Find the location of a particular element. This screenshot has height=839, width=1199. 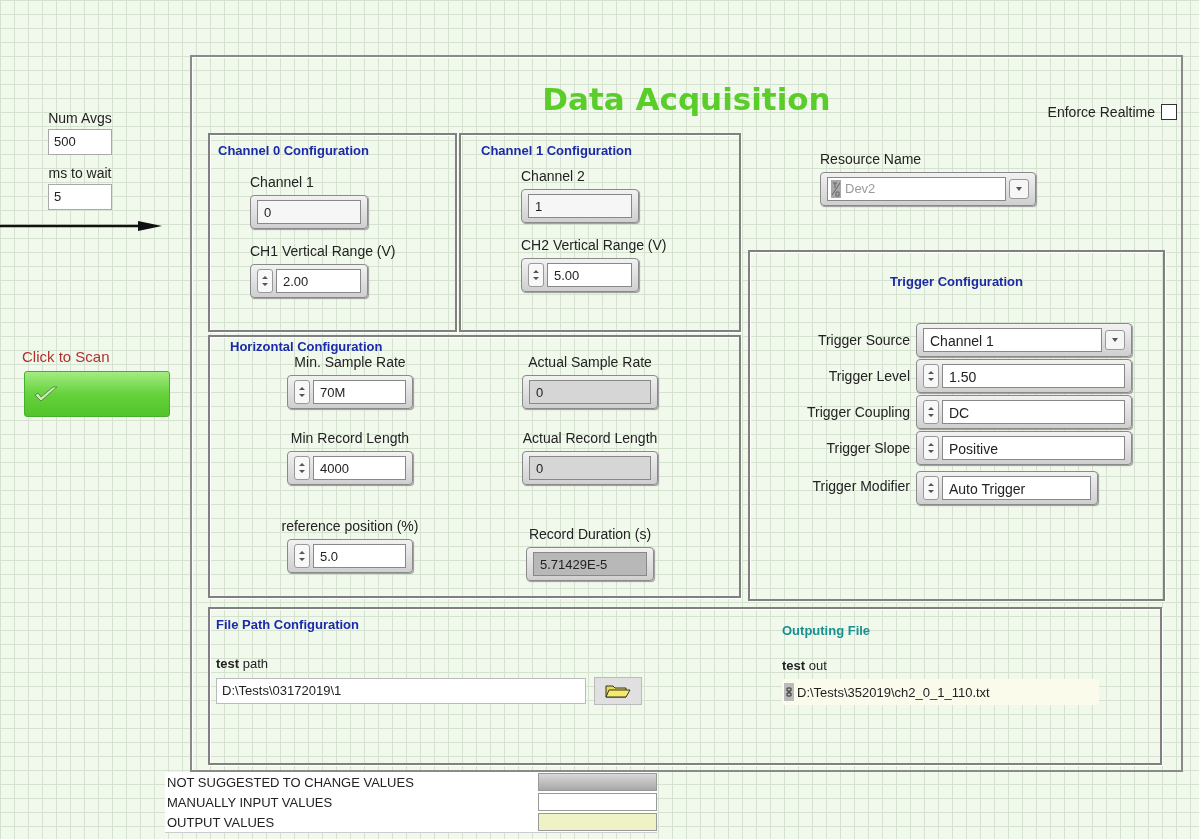

browse-button is located at coordinates (618, 691).